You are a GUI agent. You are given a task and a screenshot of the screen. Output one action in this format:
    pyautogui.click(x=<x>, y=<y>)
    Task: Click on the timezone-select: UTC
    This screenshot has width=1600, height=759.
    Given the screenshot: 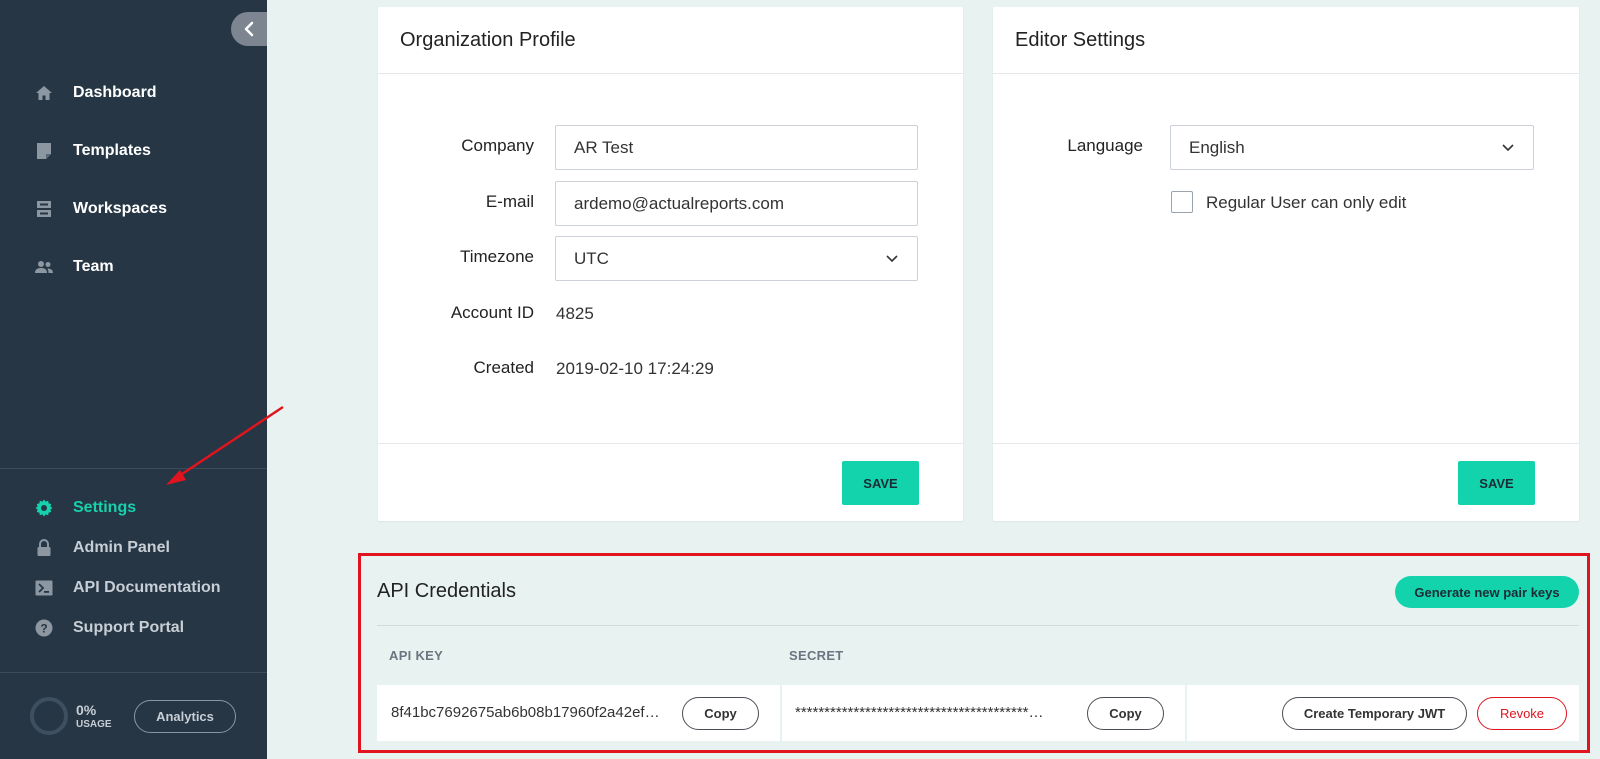 What is the action you would take?
    pyautogui.click(x=736, y=258)
    